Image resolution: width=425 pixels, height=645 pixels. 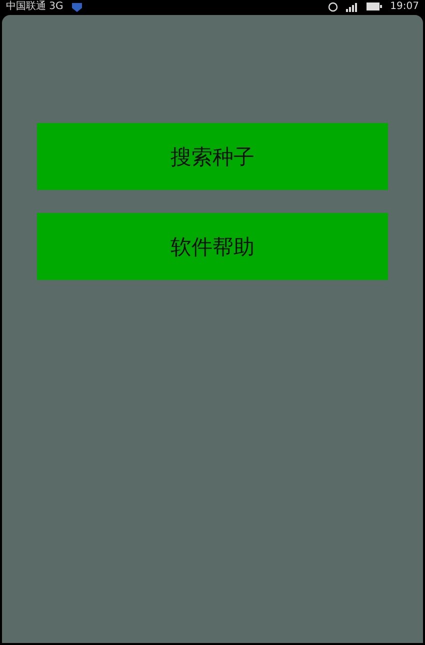 What do you see at coordinates (35, 6) in the screenshot?
I see `carrier-text: 中国联通 3G` at bounding box center [35, 6].